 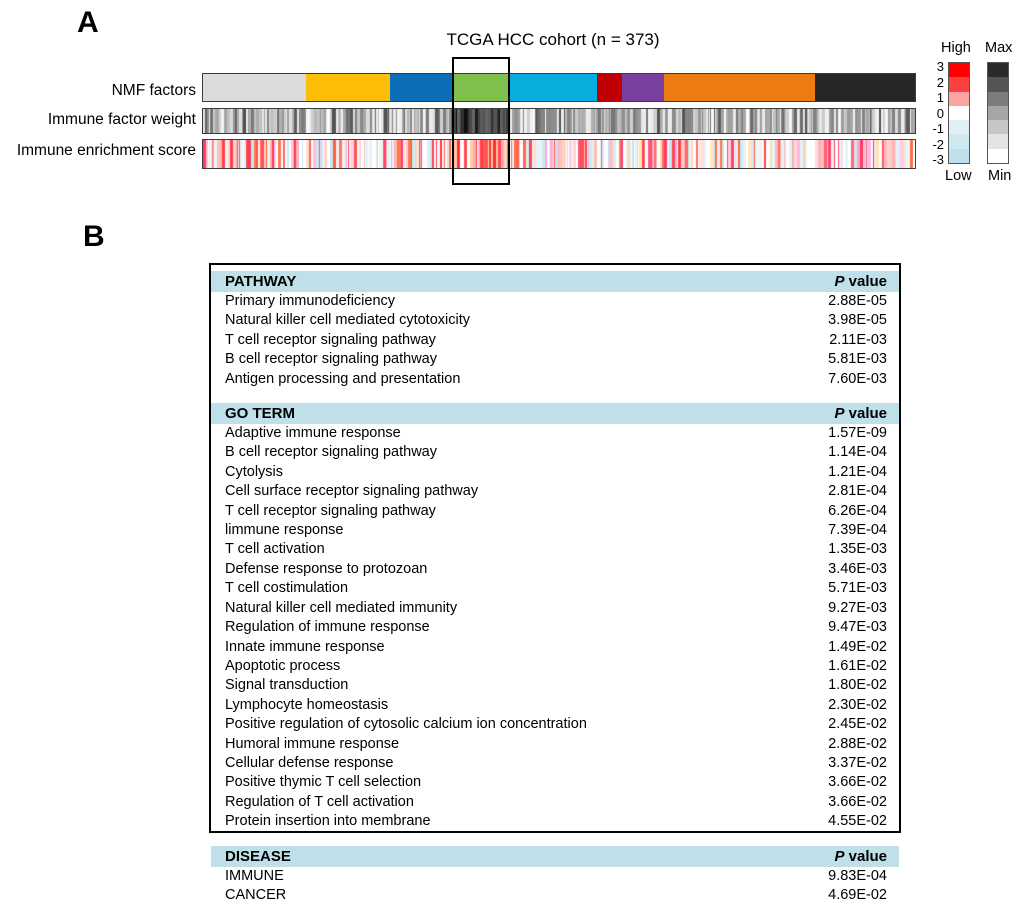 I want to click on panel-a-label: A, so click(x=88, y=22).